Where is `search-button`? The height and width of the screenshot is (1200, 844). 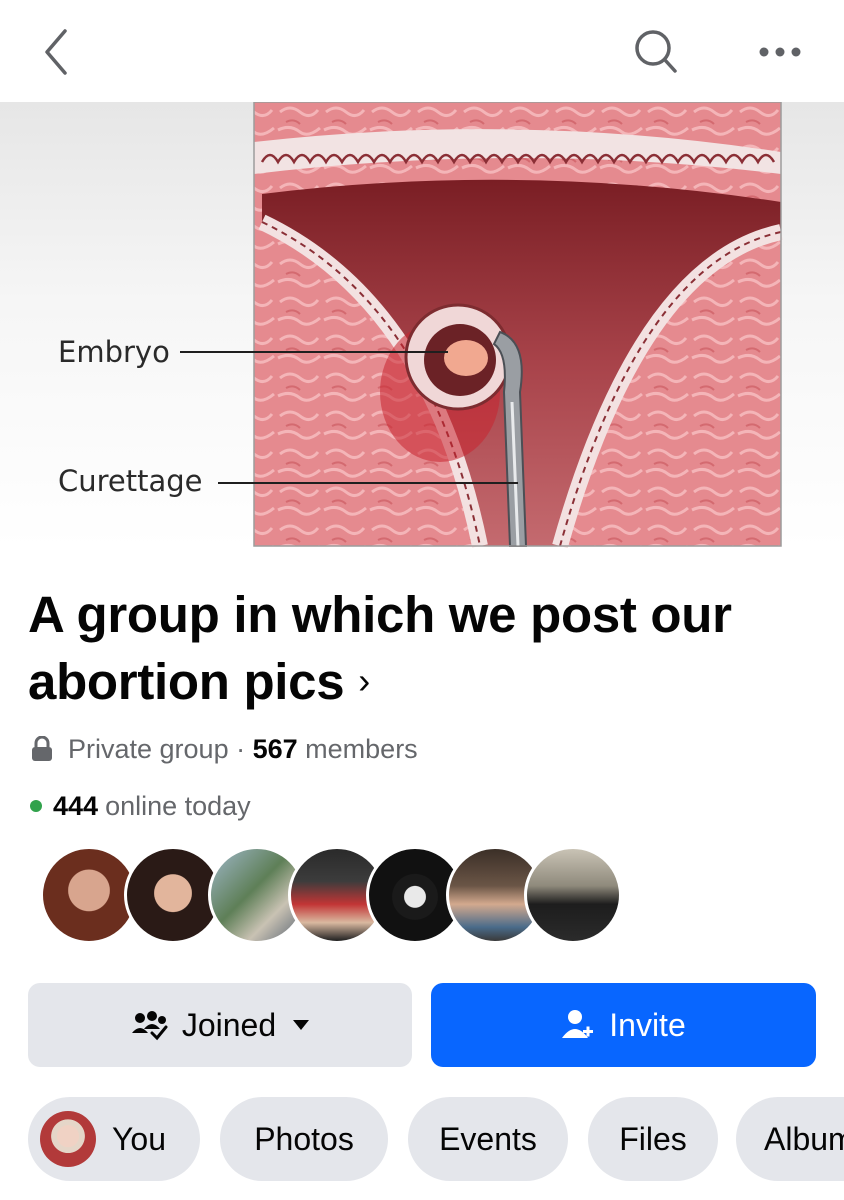 search-button is located at coordinates (656, 52).